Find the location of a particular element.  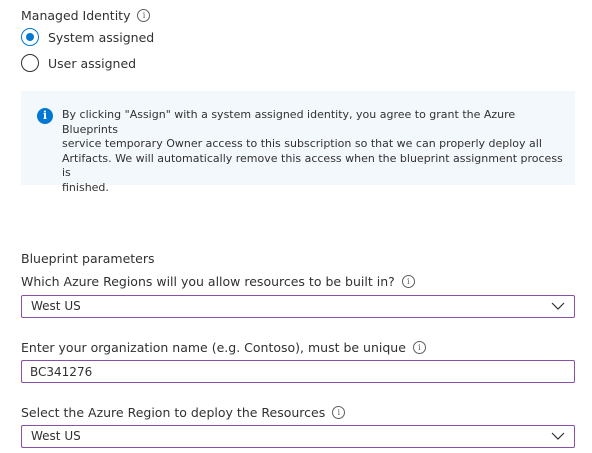

allowed-regions-value: West US is located at coordinates (56, 306).